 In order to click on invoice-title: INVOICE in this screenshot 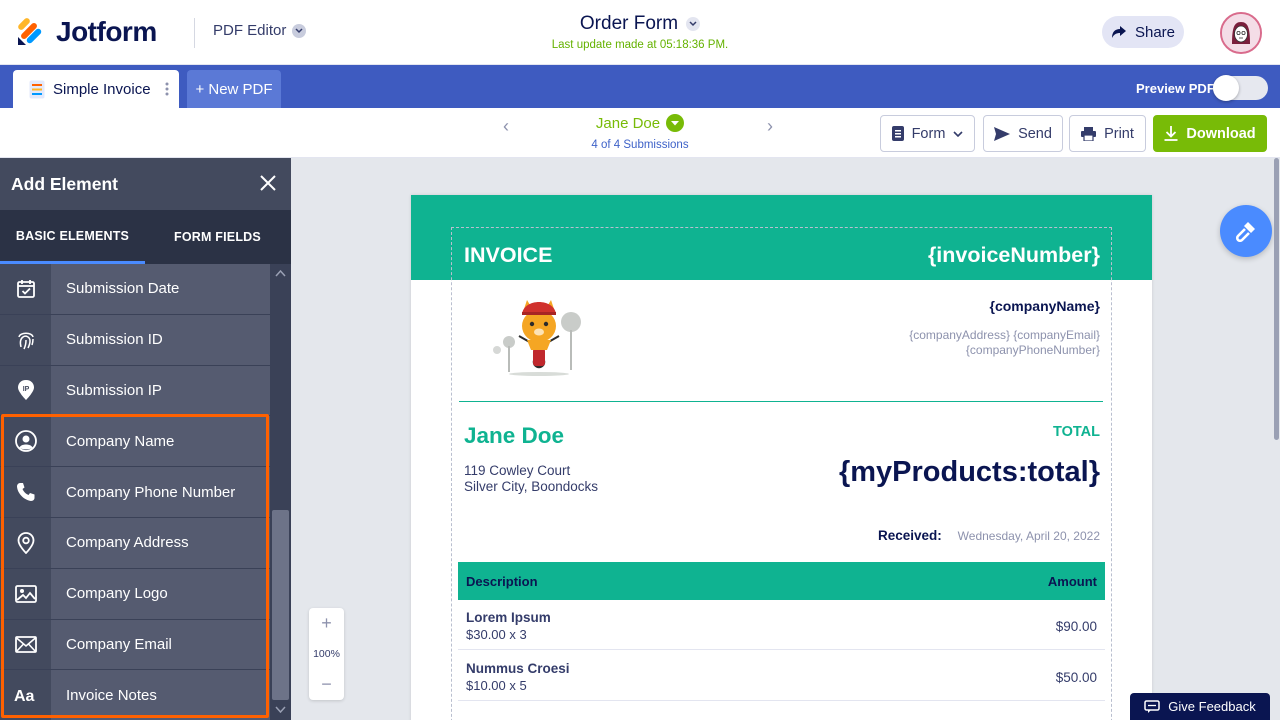, I will do `click(508, 255)`.